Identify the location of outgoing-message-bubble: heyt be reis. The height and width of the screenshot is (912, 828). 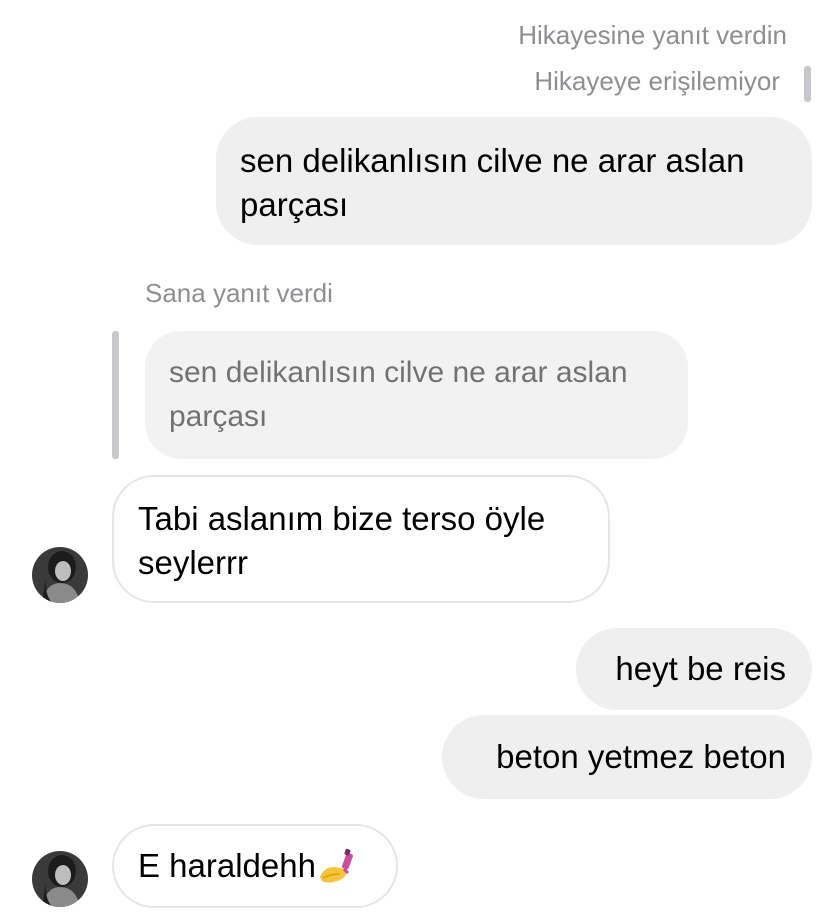
(694, 669).